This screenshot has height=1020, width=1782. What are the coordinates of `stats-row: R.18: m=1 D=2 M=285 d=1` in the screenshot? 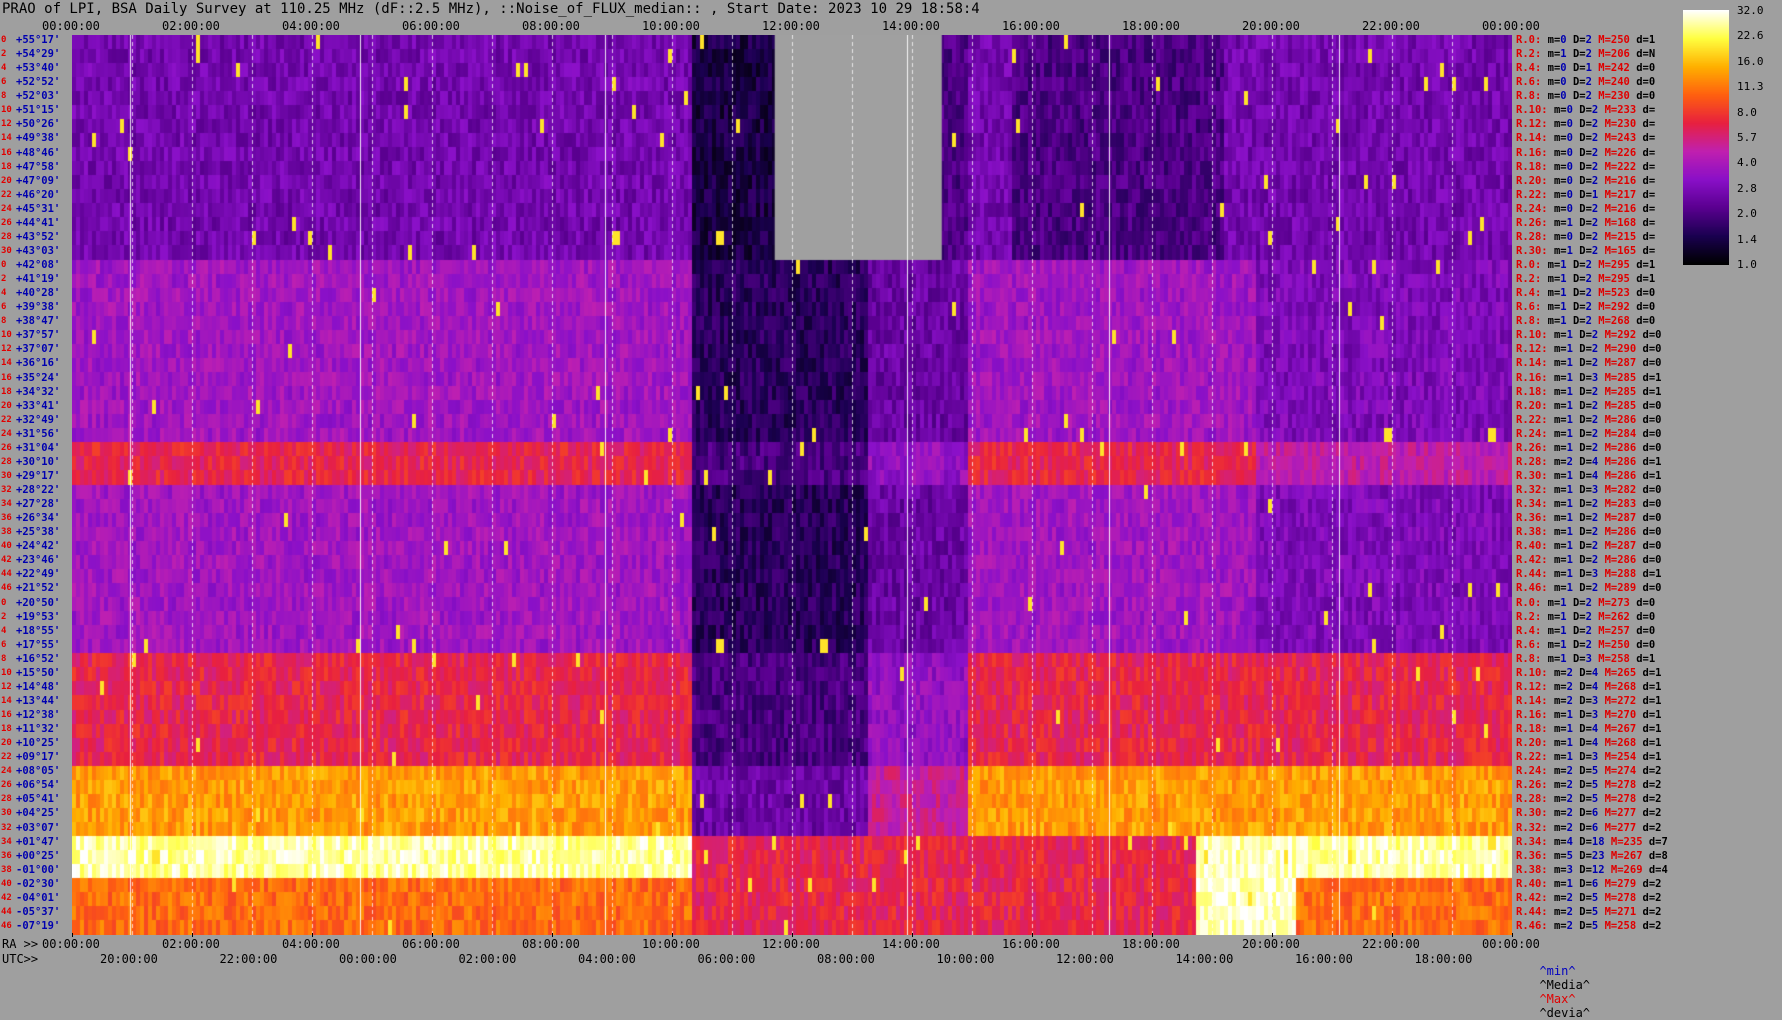 It's located at (1592, 392).